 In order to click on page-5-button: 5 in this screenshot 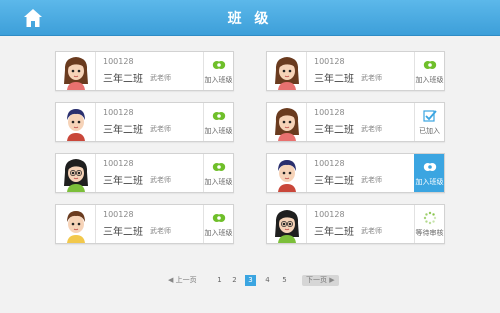, I will do `click(284, 280)`.